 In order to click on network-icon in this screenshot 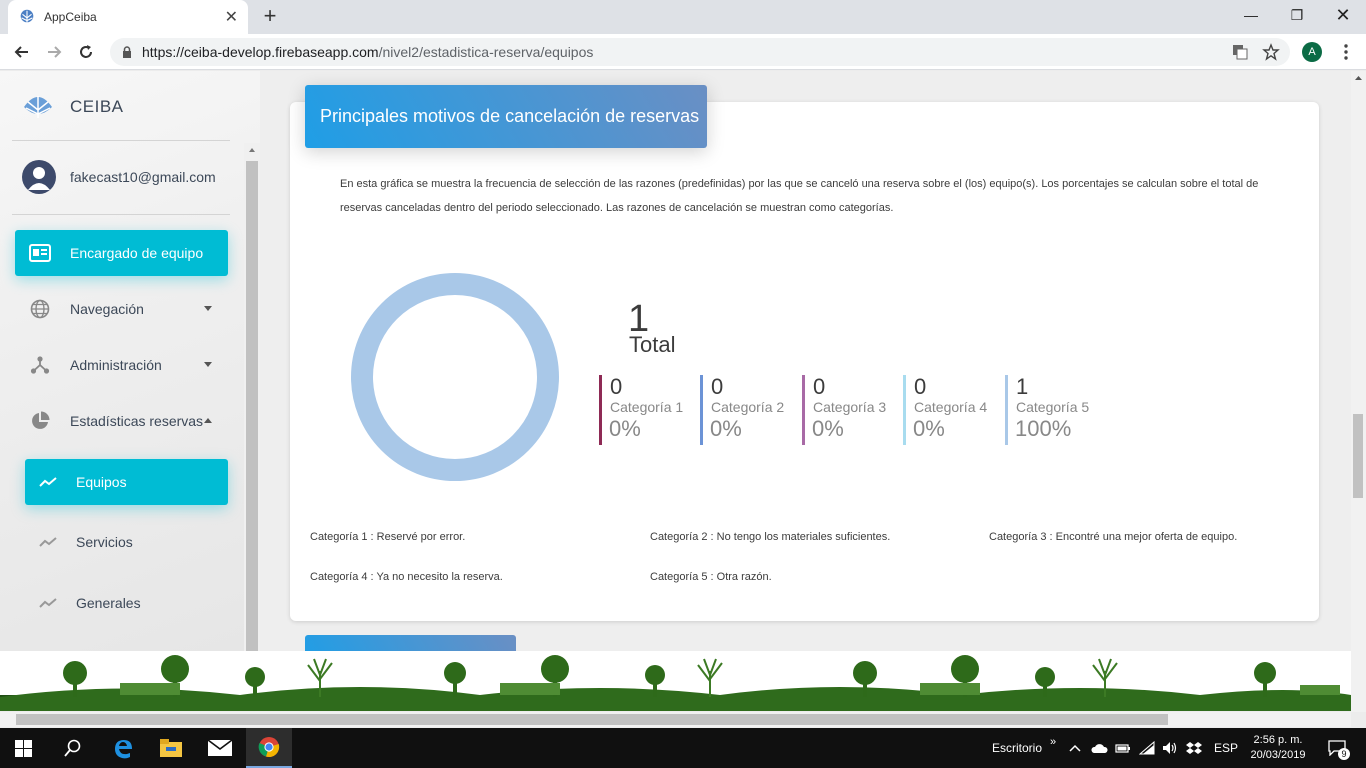, I will do `click(40, 365)`.